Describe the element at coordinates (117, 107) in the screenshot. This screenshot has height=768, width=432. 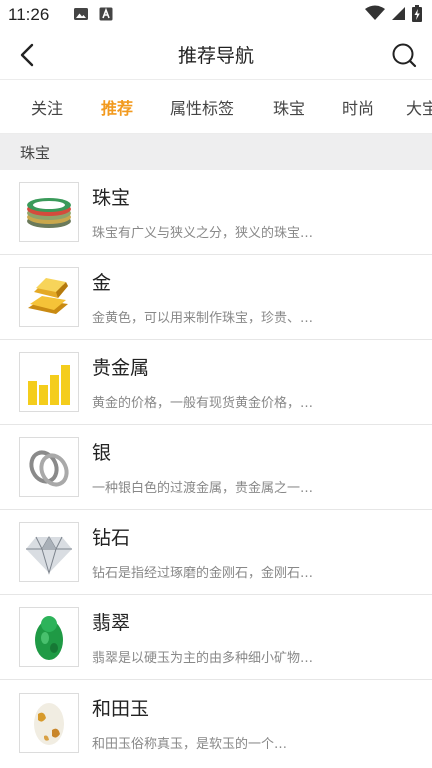
I see `tab-recommend: 推荐` at that location.